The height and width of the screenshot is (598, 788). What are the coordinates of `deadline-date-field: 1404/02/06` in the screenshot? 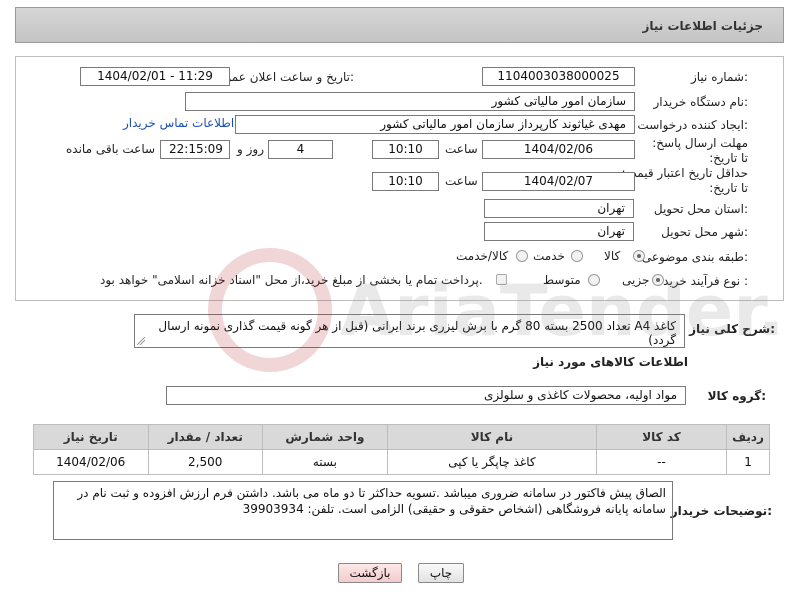 It's located at (558, 149).